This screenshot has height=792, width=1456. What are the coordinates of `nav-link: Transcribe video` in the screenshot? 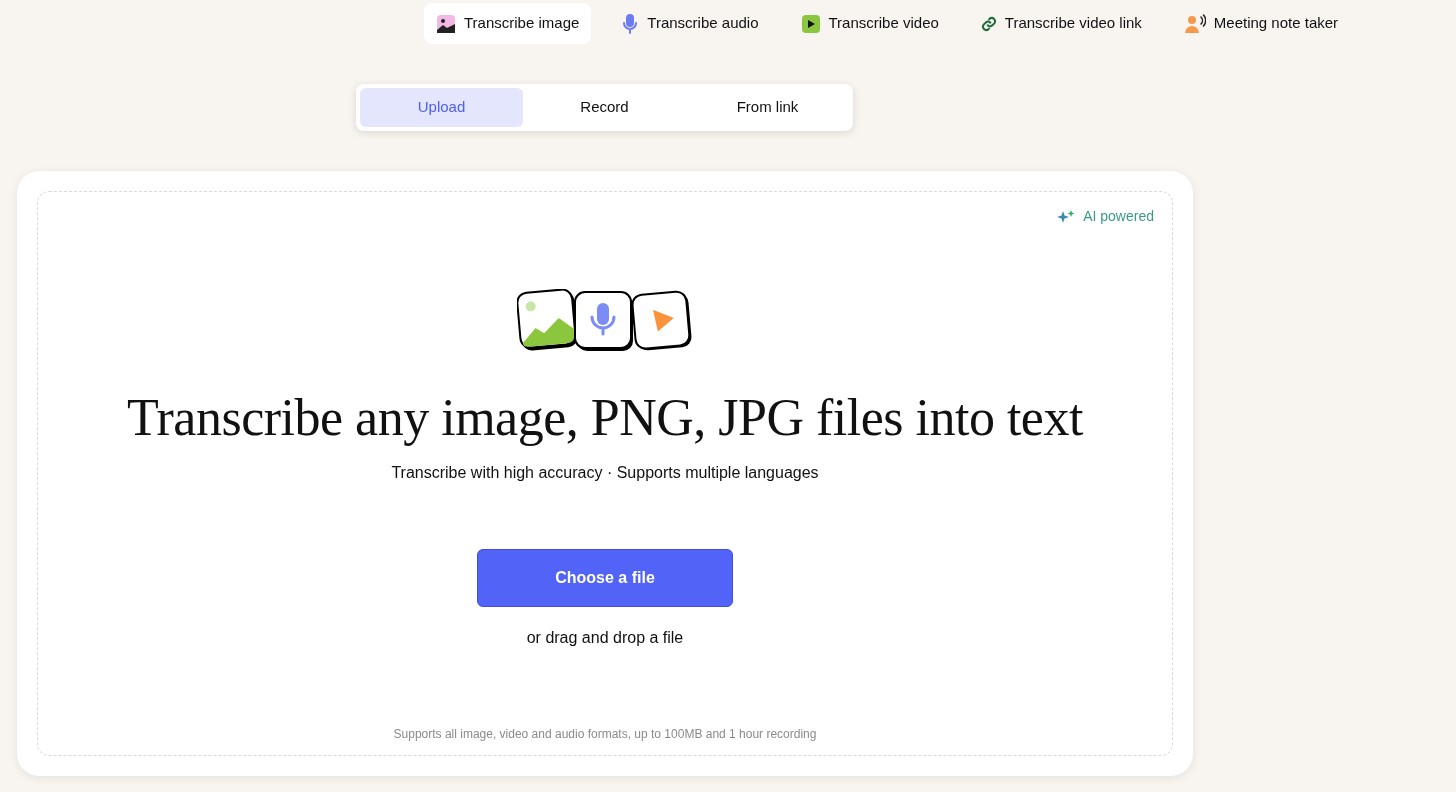 It's located at (869, 23).